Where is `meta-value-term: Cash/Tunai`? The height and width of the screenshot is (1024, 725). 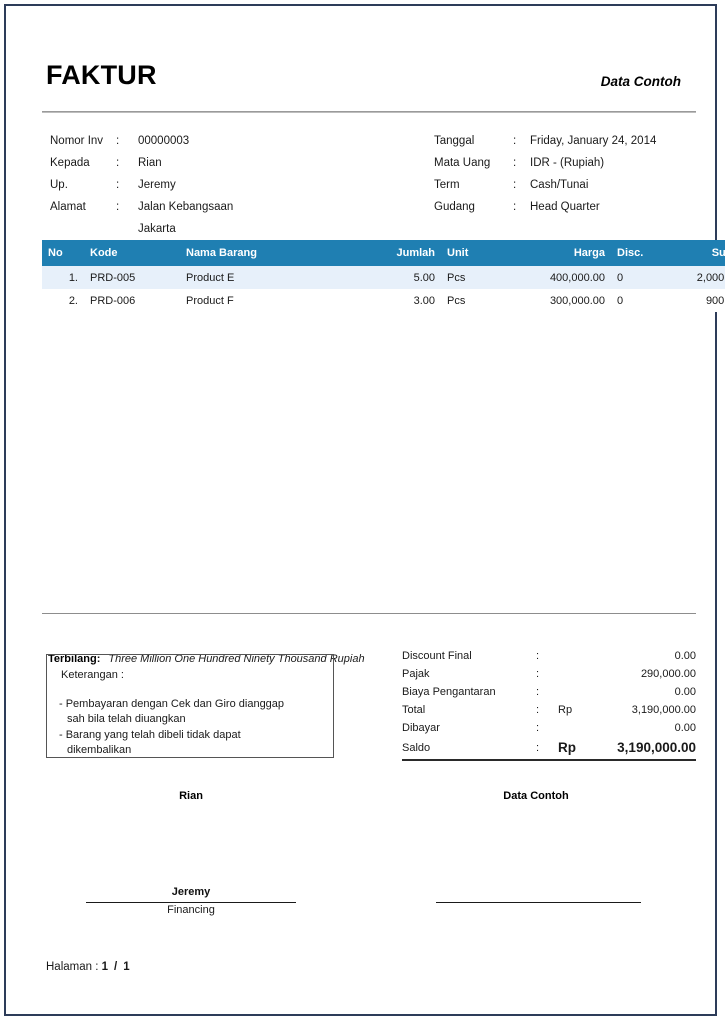 meta-value-term: Cash/Tunai is located at coordinates (559, 185).